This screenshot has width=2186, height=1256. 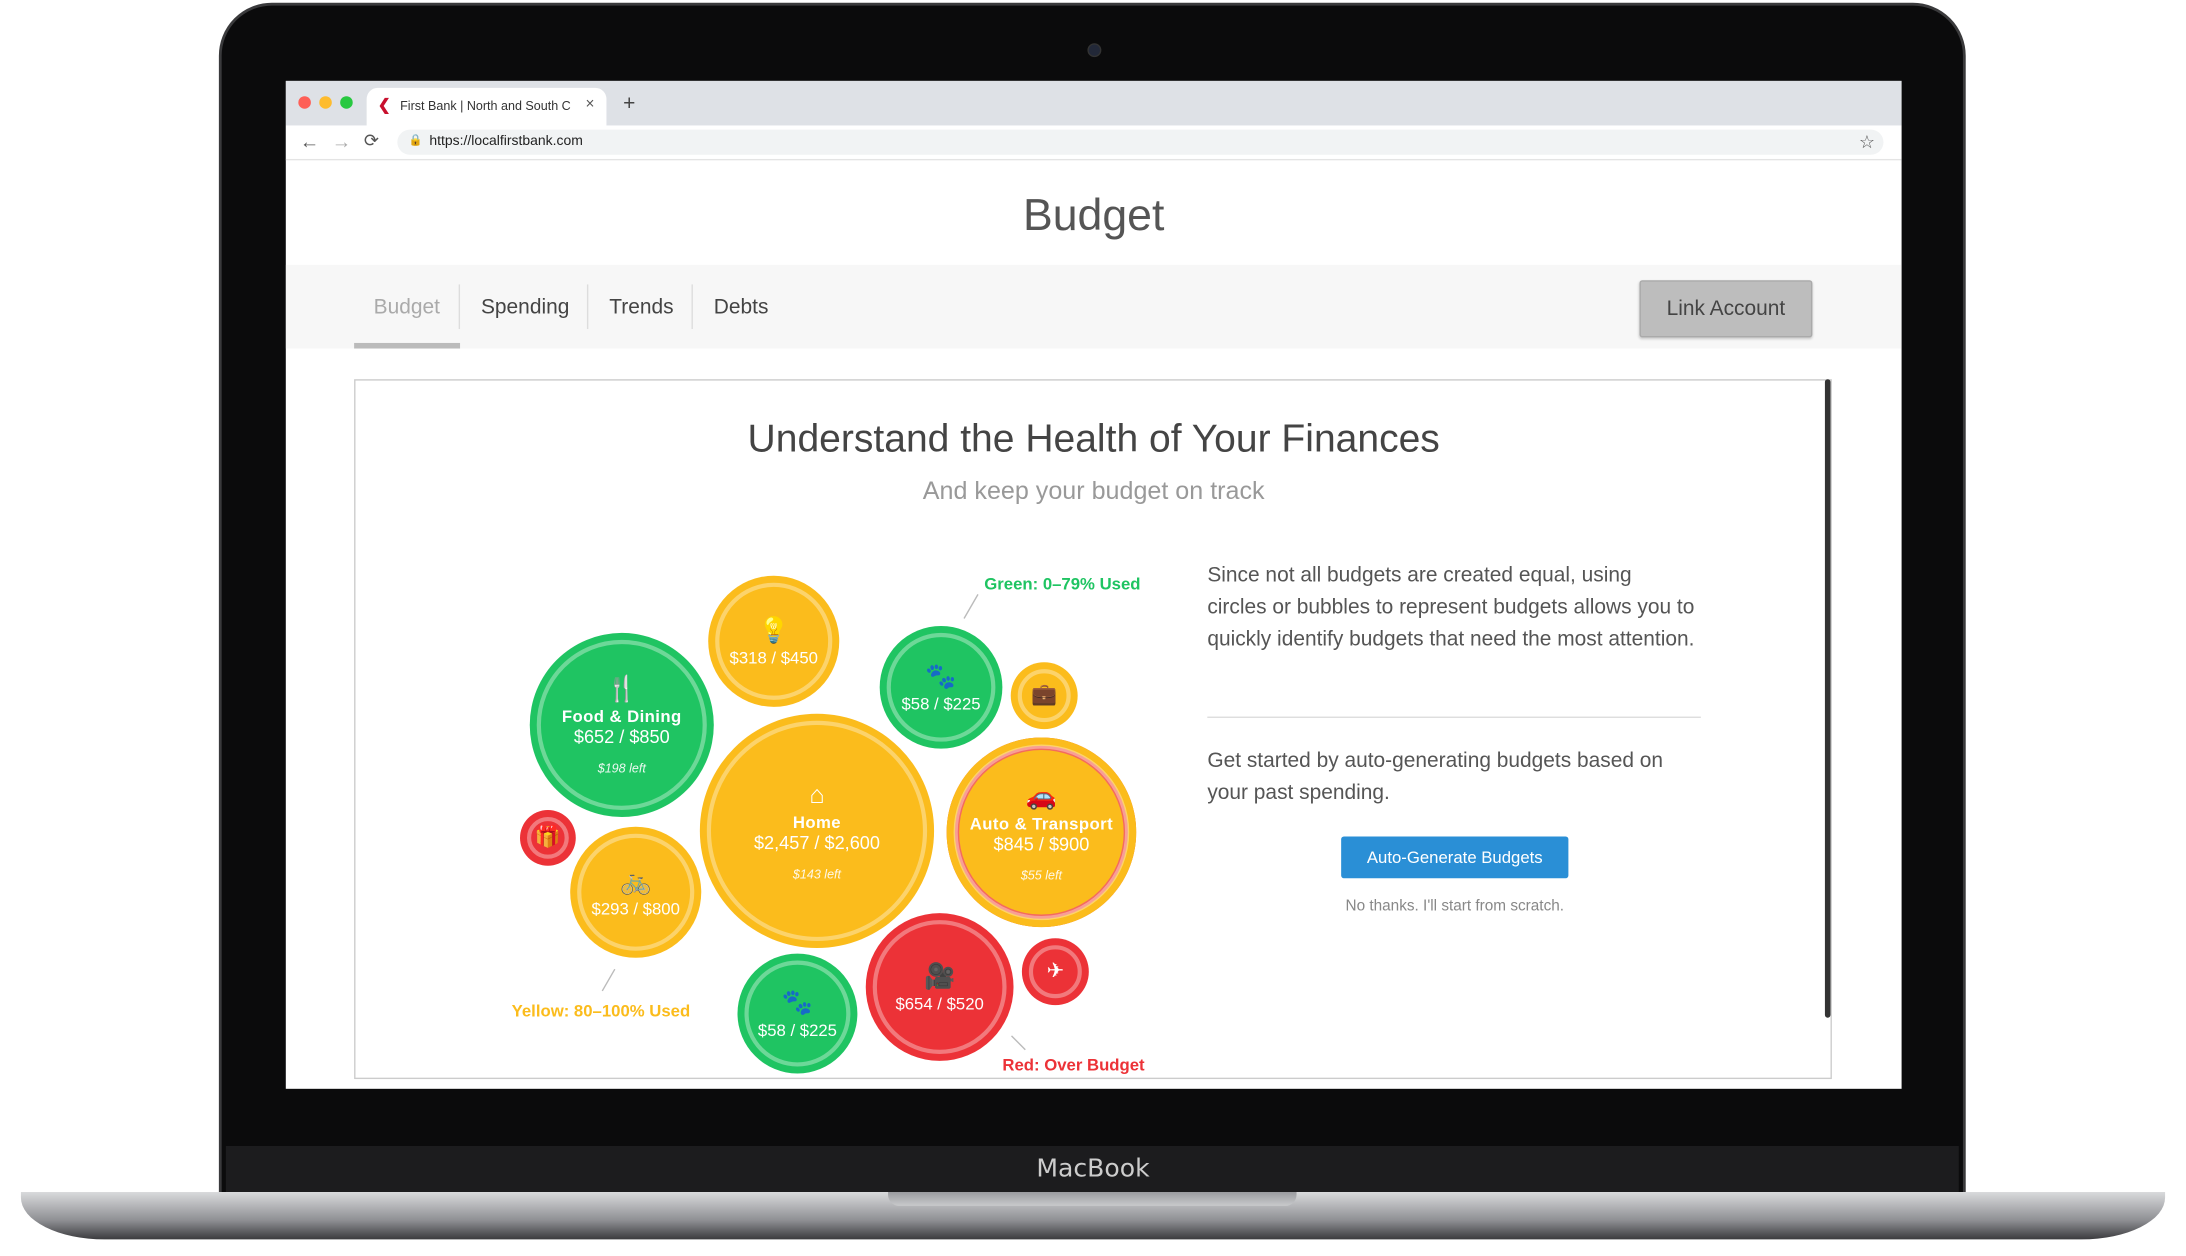 What do you see at coordinates (304, 102) in the screenshot?
I see `close-window-button` at bounding box center [304, 102].